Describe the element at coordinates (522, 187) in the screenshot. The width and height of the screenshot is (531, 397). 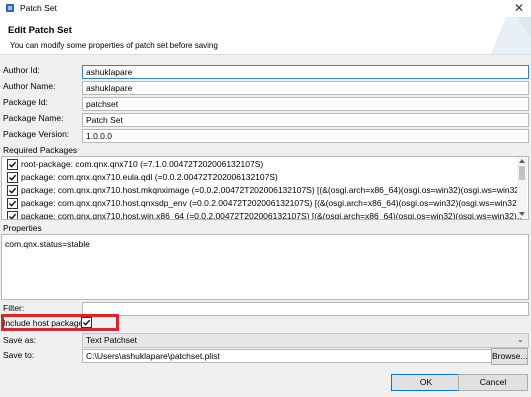
I see `package-list-scrollbar` at that location.